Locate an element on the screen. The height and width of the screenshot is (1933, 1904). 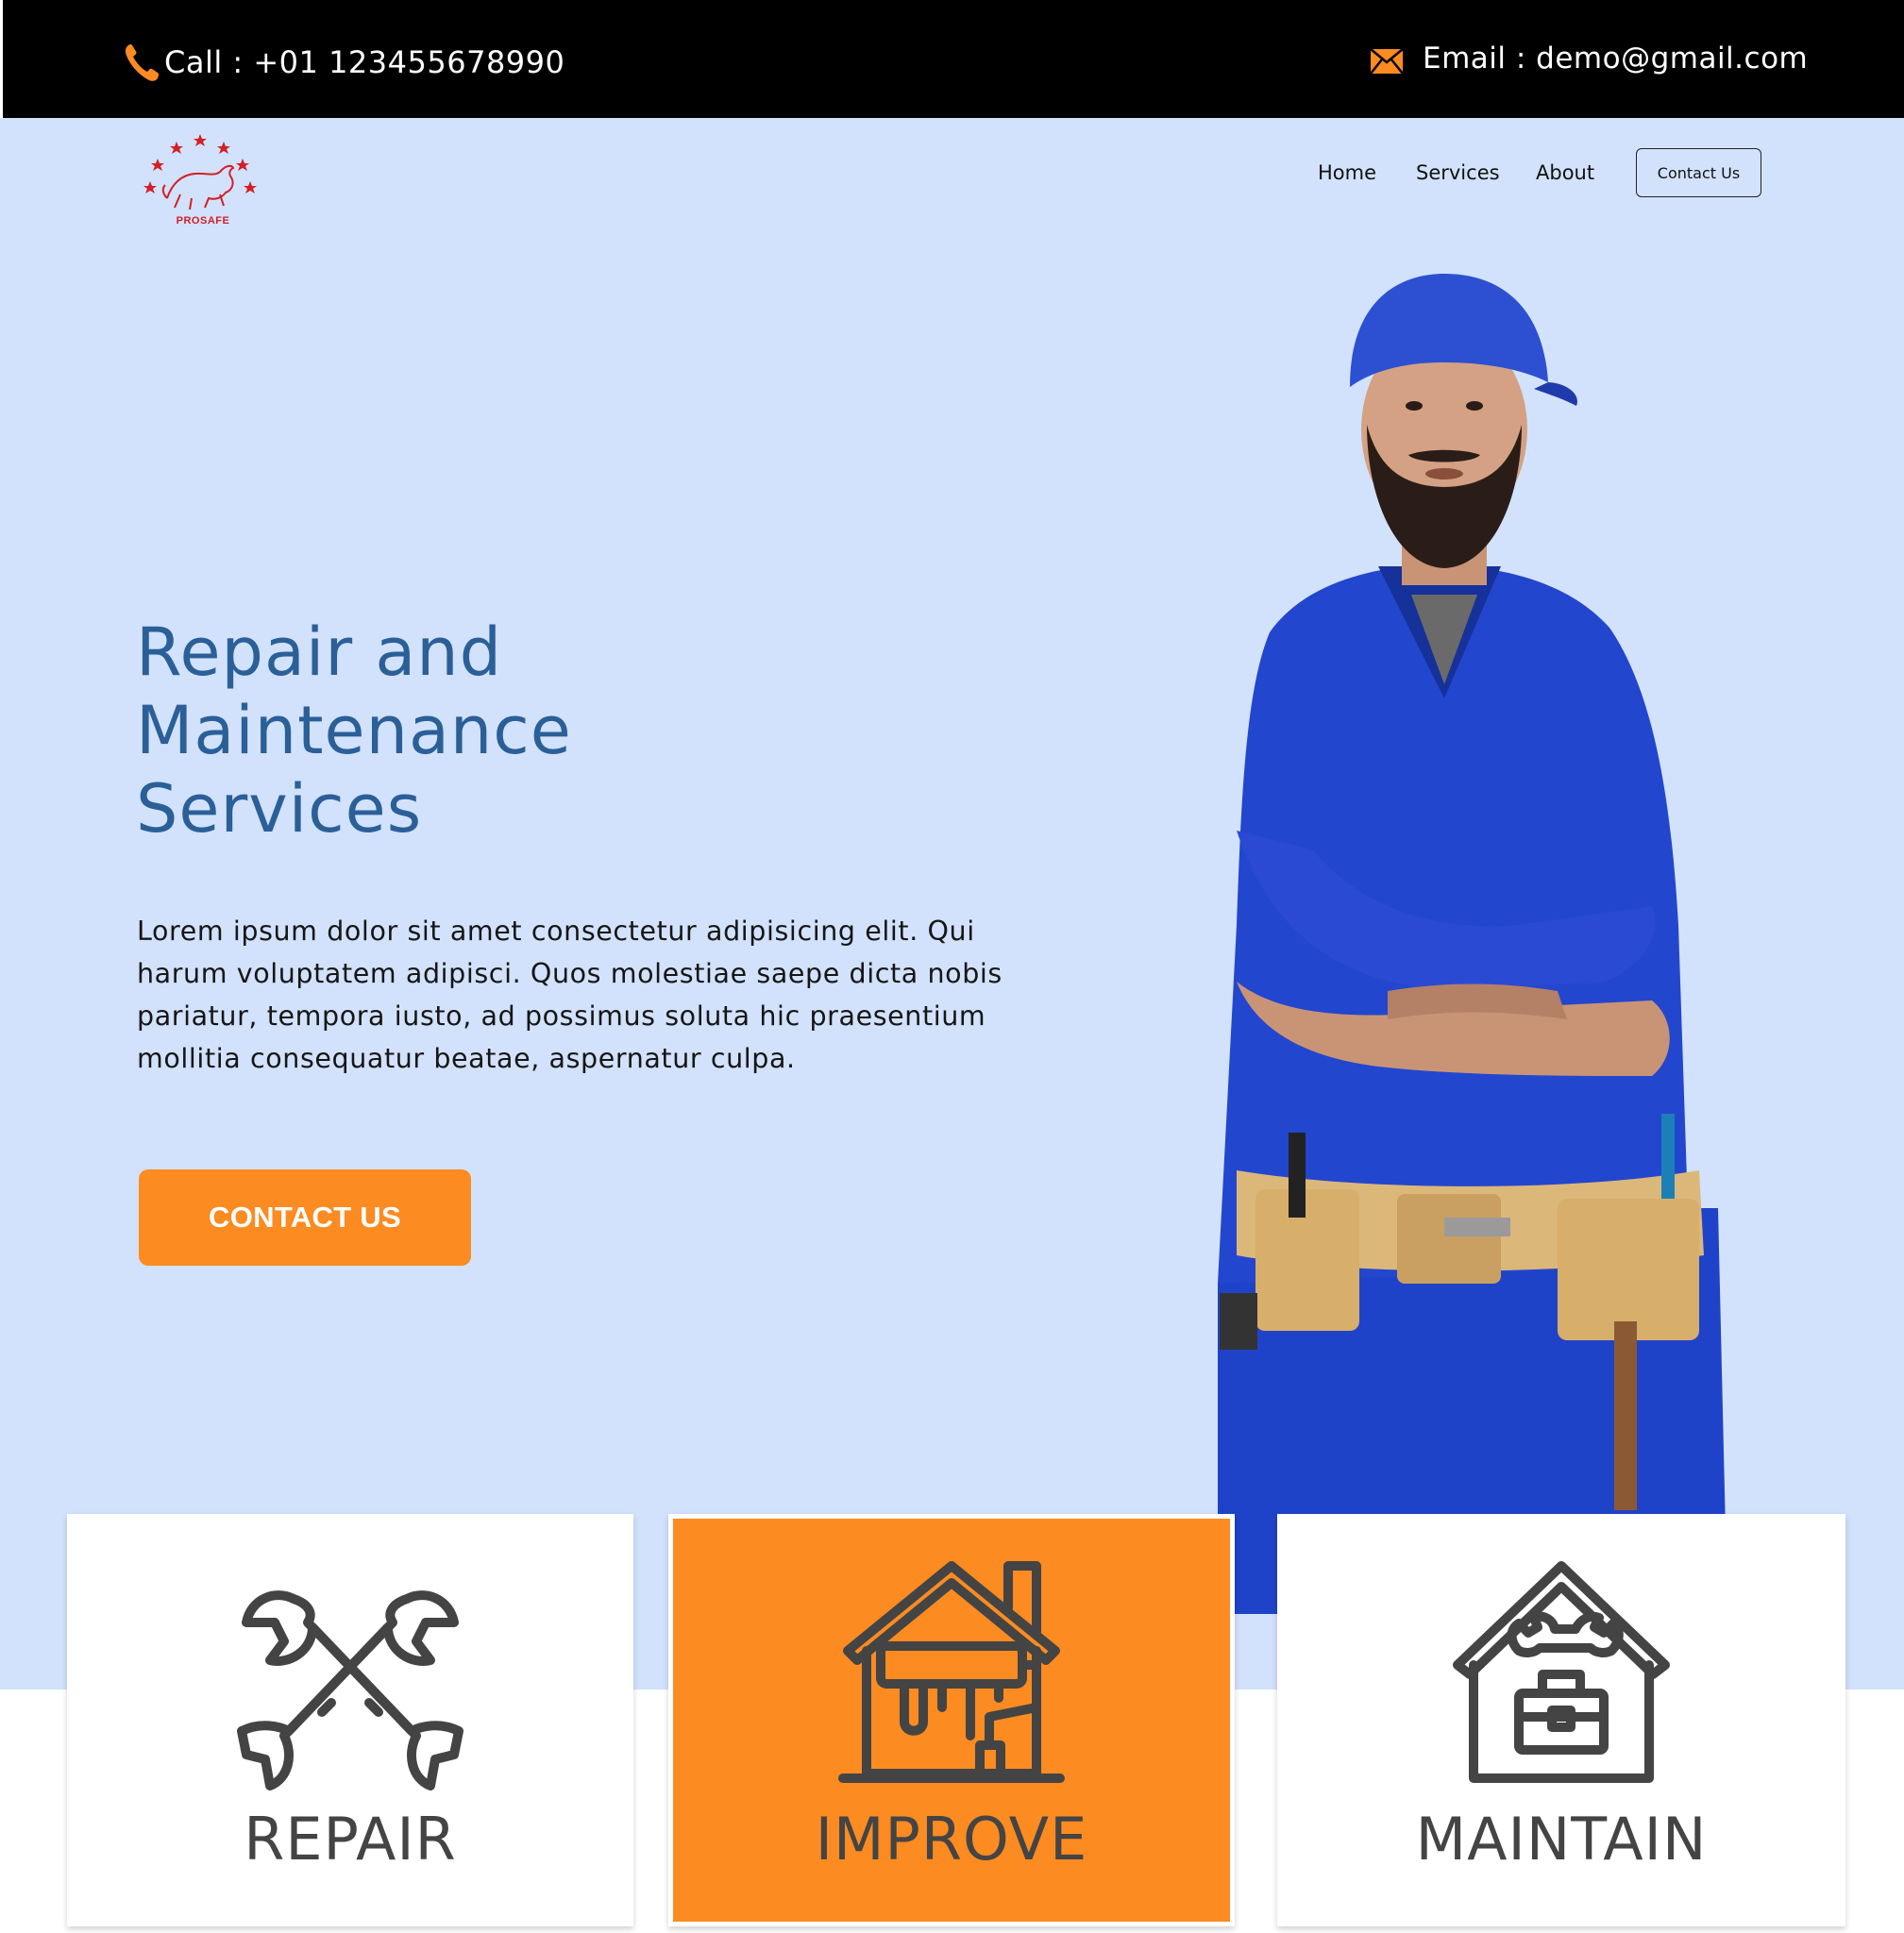
service-card-maintain: MAINTAIN is located at coordinates (1561, 1720).